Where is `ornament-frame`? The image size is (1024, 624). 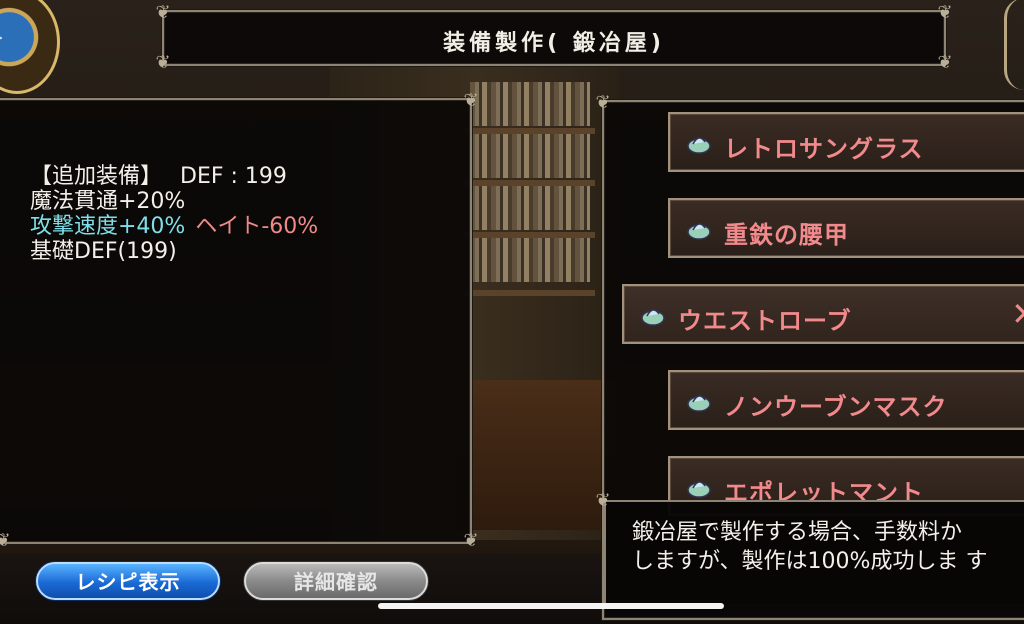
ornament-frame is located at coordinates (1014, 45).